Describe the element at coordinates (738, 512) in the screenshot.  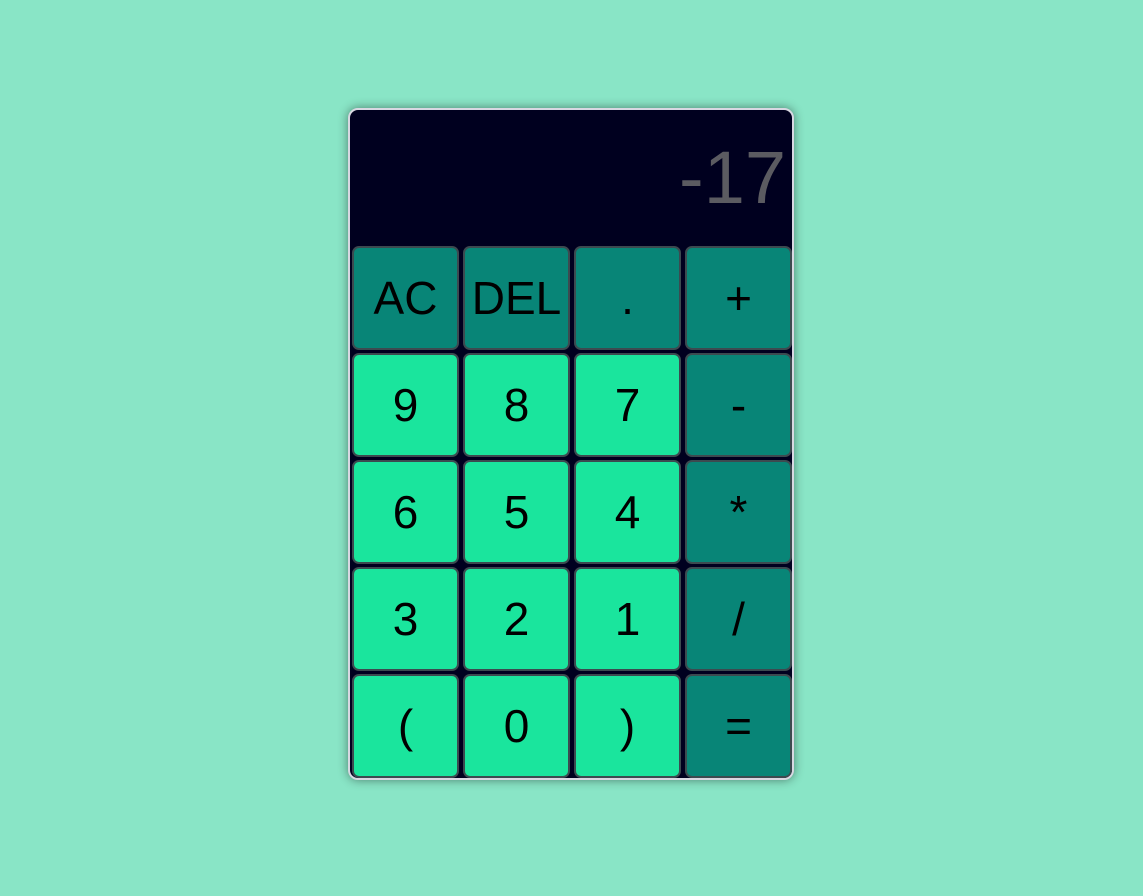
I see `multiply-button: *` at that location.